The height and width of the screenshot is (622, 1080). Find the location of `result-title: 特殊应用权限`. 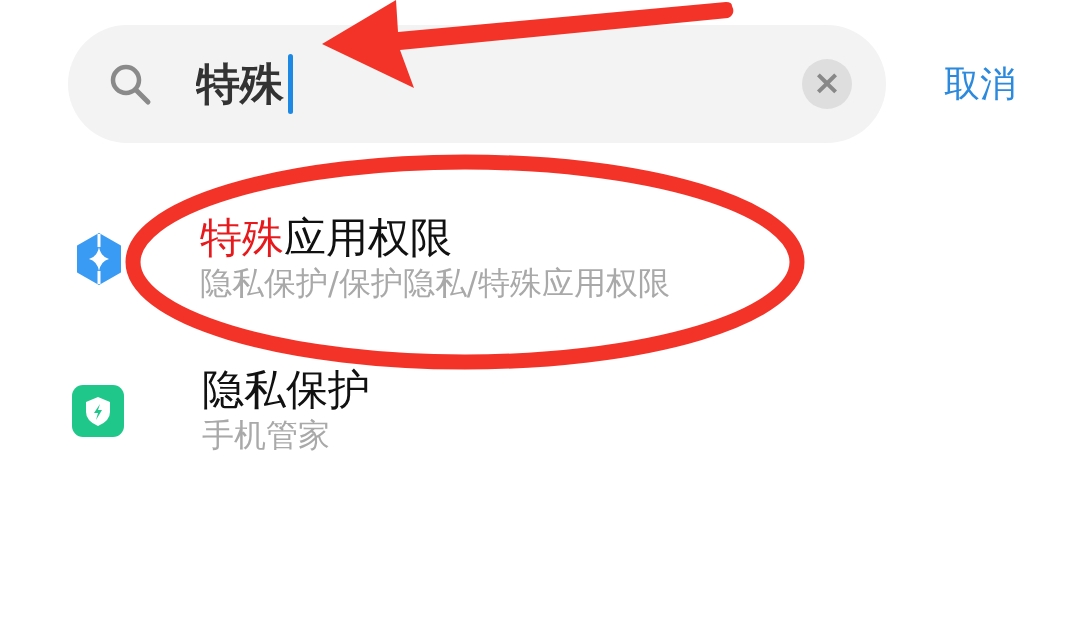

result-title: 特殊应用权限 is located at coordinates (435, 238).